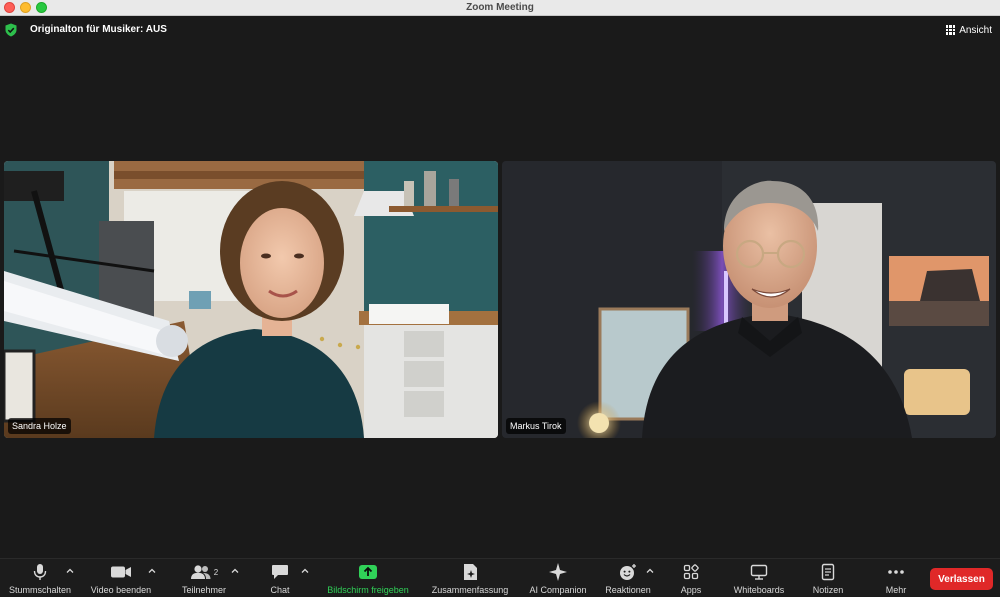  I want to click on view-label: Ansicht, so click(975, 30).